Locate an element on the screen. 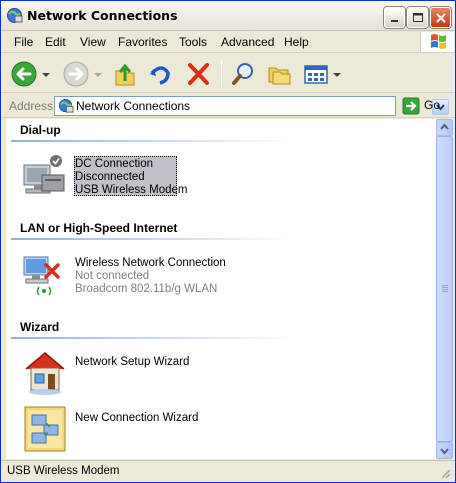 The height and width of the screenshot is (483, 456). menu-edit: Edit is located at coordinates (55, 42).